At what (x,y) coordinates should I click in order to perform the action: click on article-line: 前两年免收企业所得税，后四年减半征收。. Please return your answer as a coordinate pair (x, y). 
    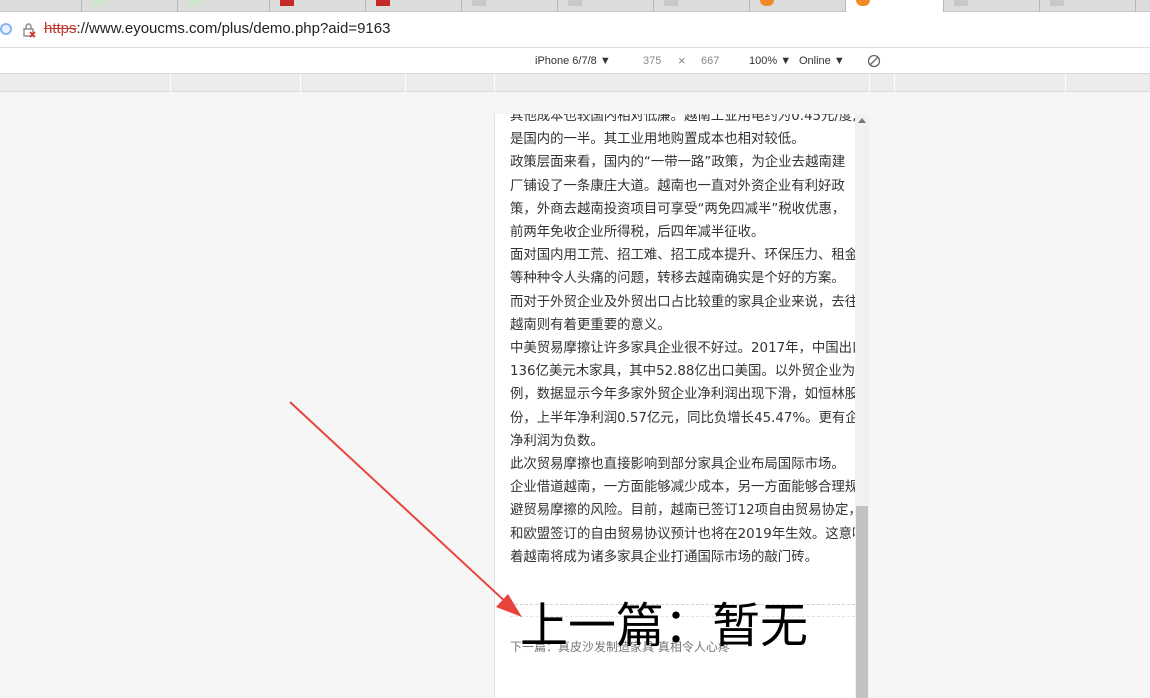
    Looking at the image, I should click on (637, 233).